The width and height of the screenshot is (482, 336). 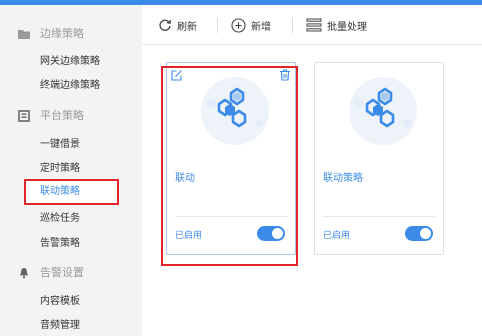 What do you see at coordinates (62, 34) in the screenshot?
I see `sidebar-group-label: 边缘策略` at bounding box center [62, 34].